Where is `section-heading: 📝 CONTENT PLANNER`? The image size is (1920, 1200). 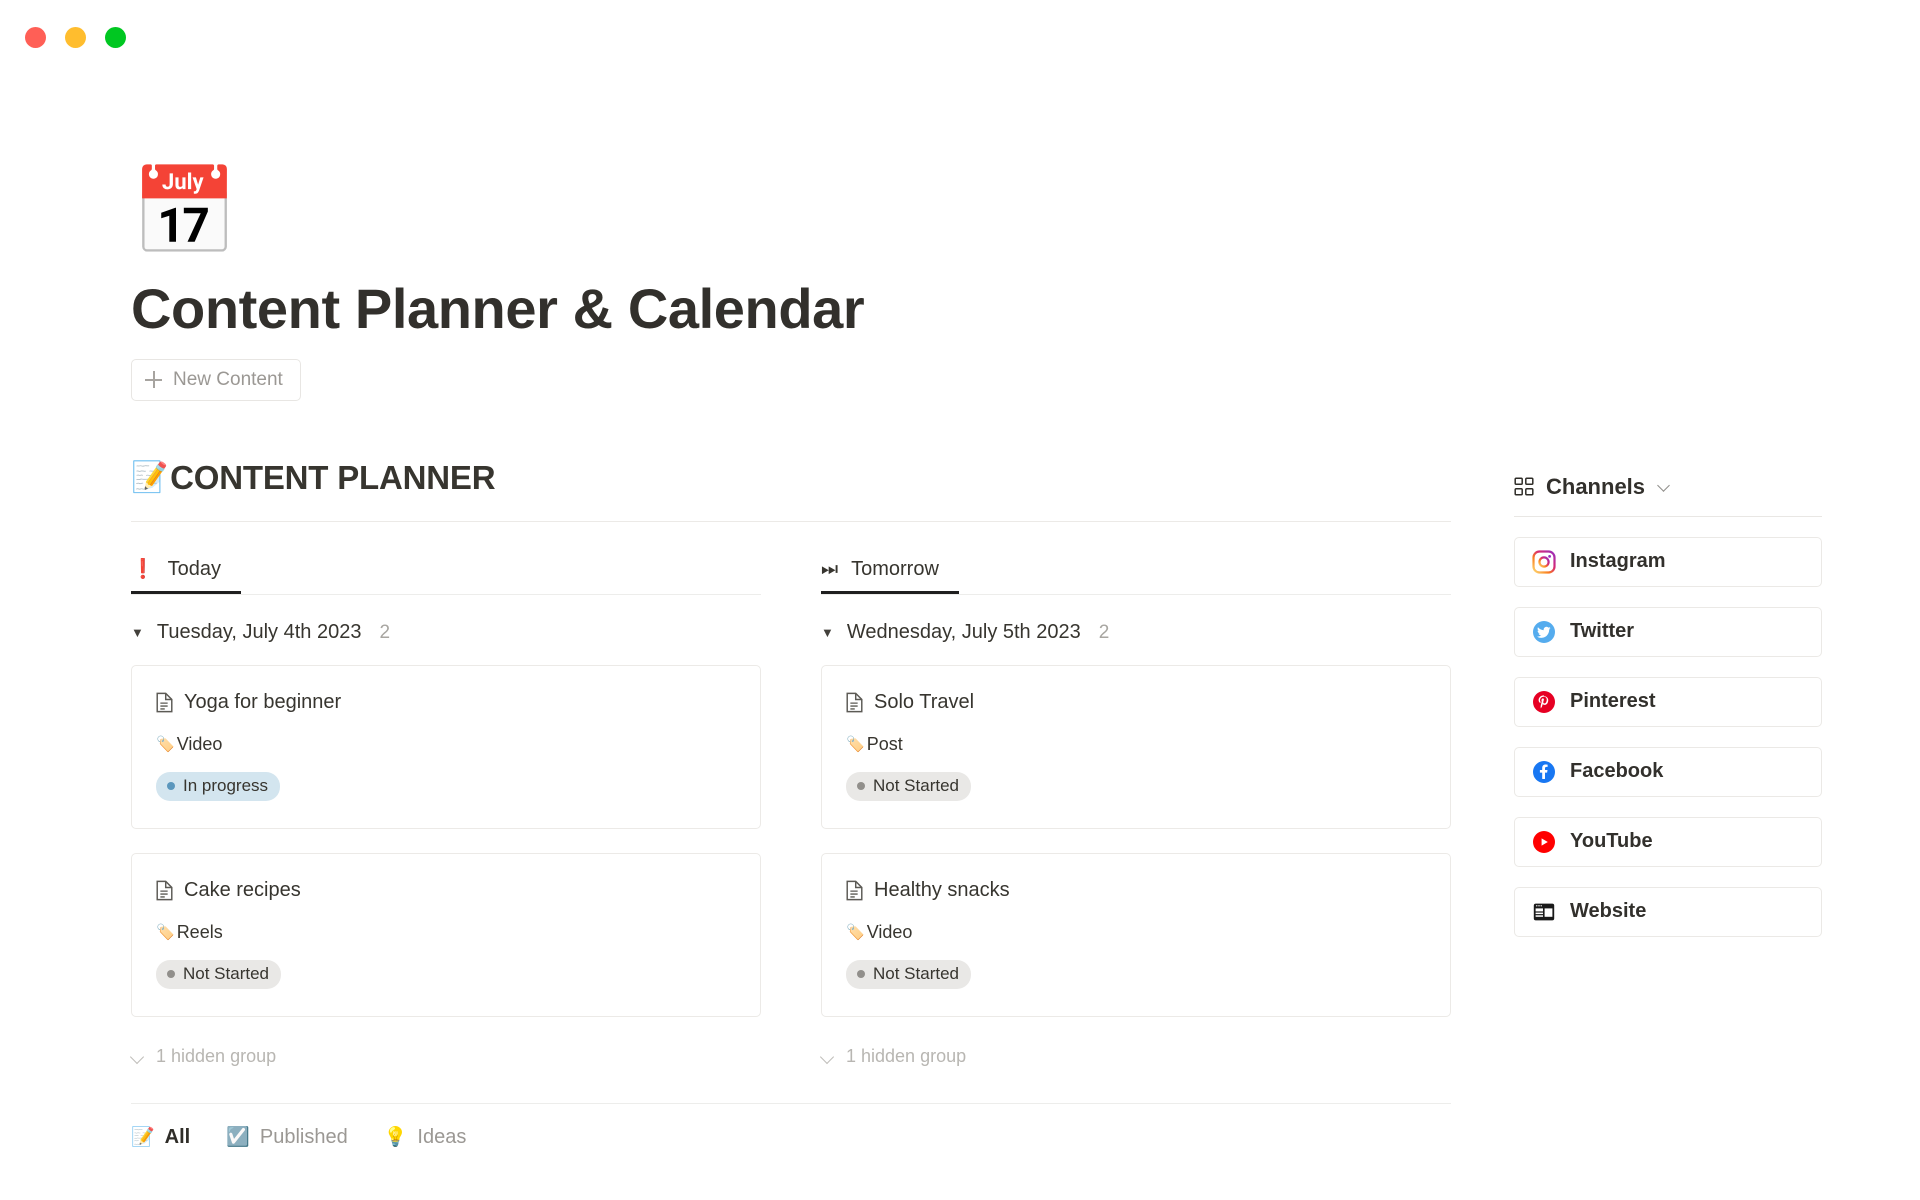
section-heading: 📝 CONTENT PLANNER is located at coordinates (791, 478).